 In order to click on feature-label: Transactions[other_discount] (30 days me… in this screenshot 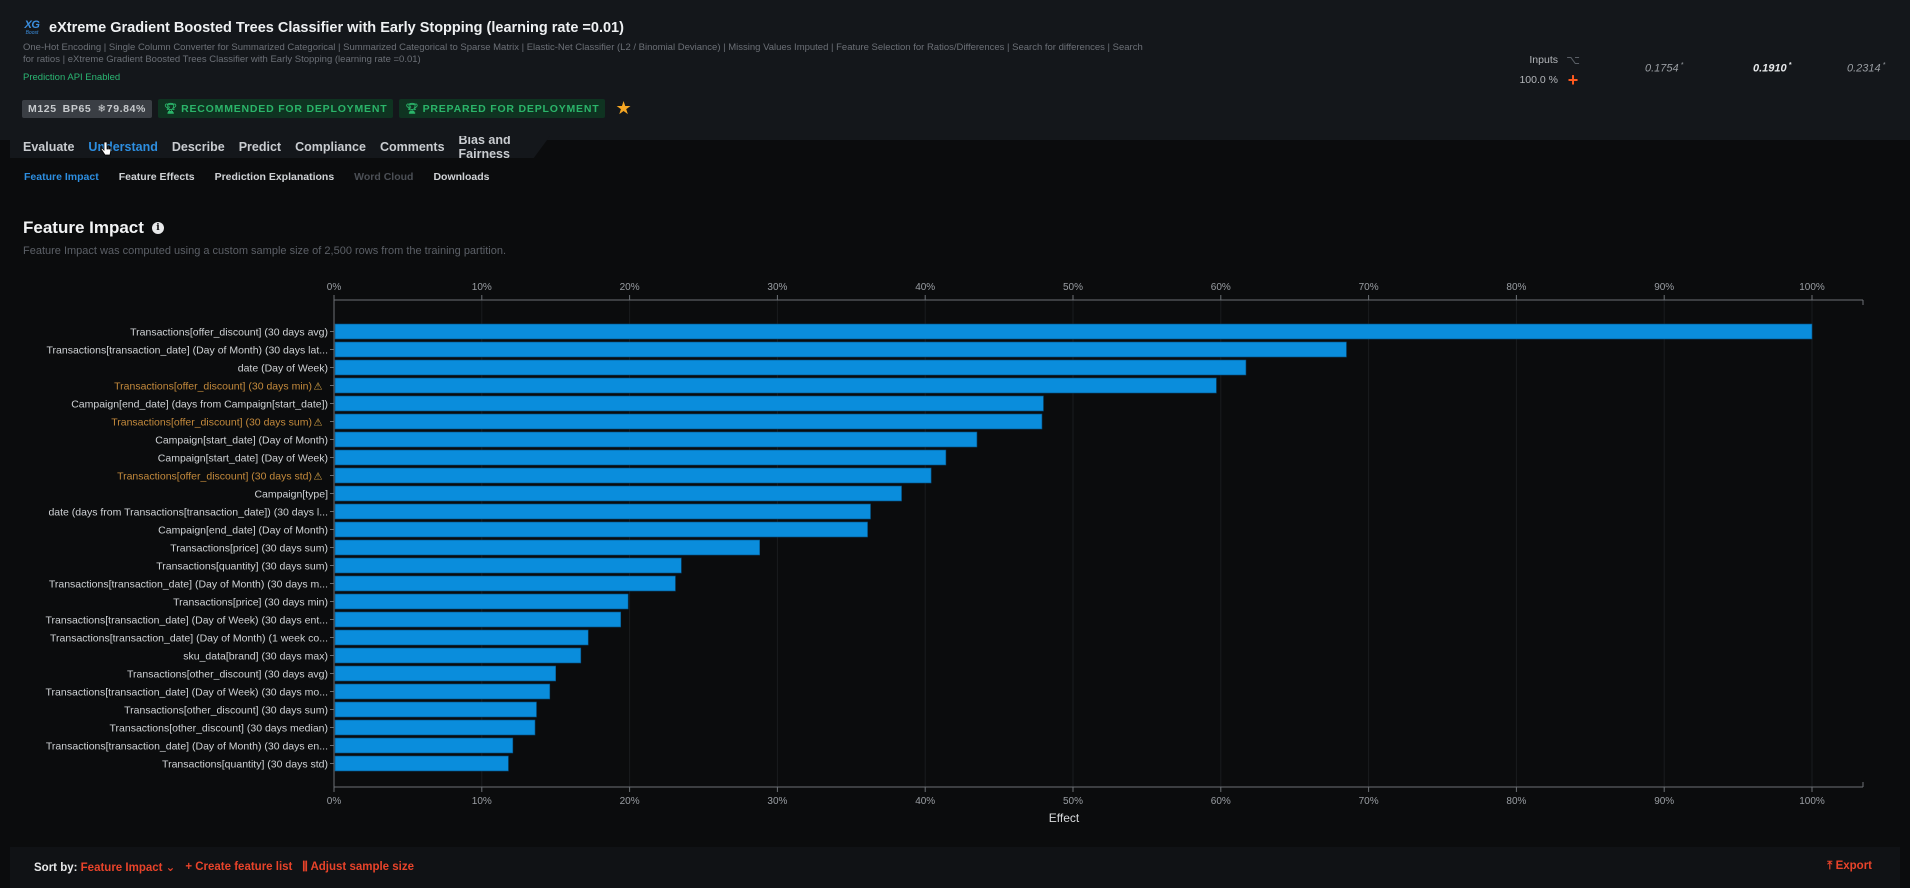, I will do `click(219, 729)`.